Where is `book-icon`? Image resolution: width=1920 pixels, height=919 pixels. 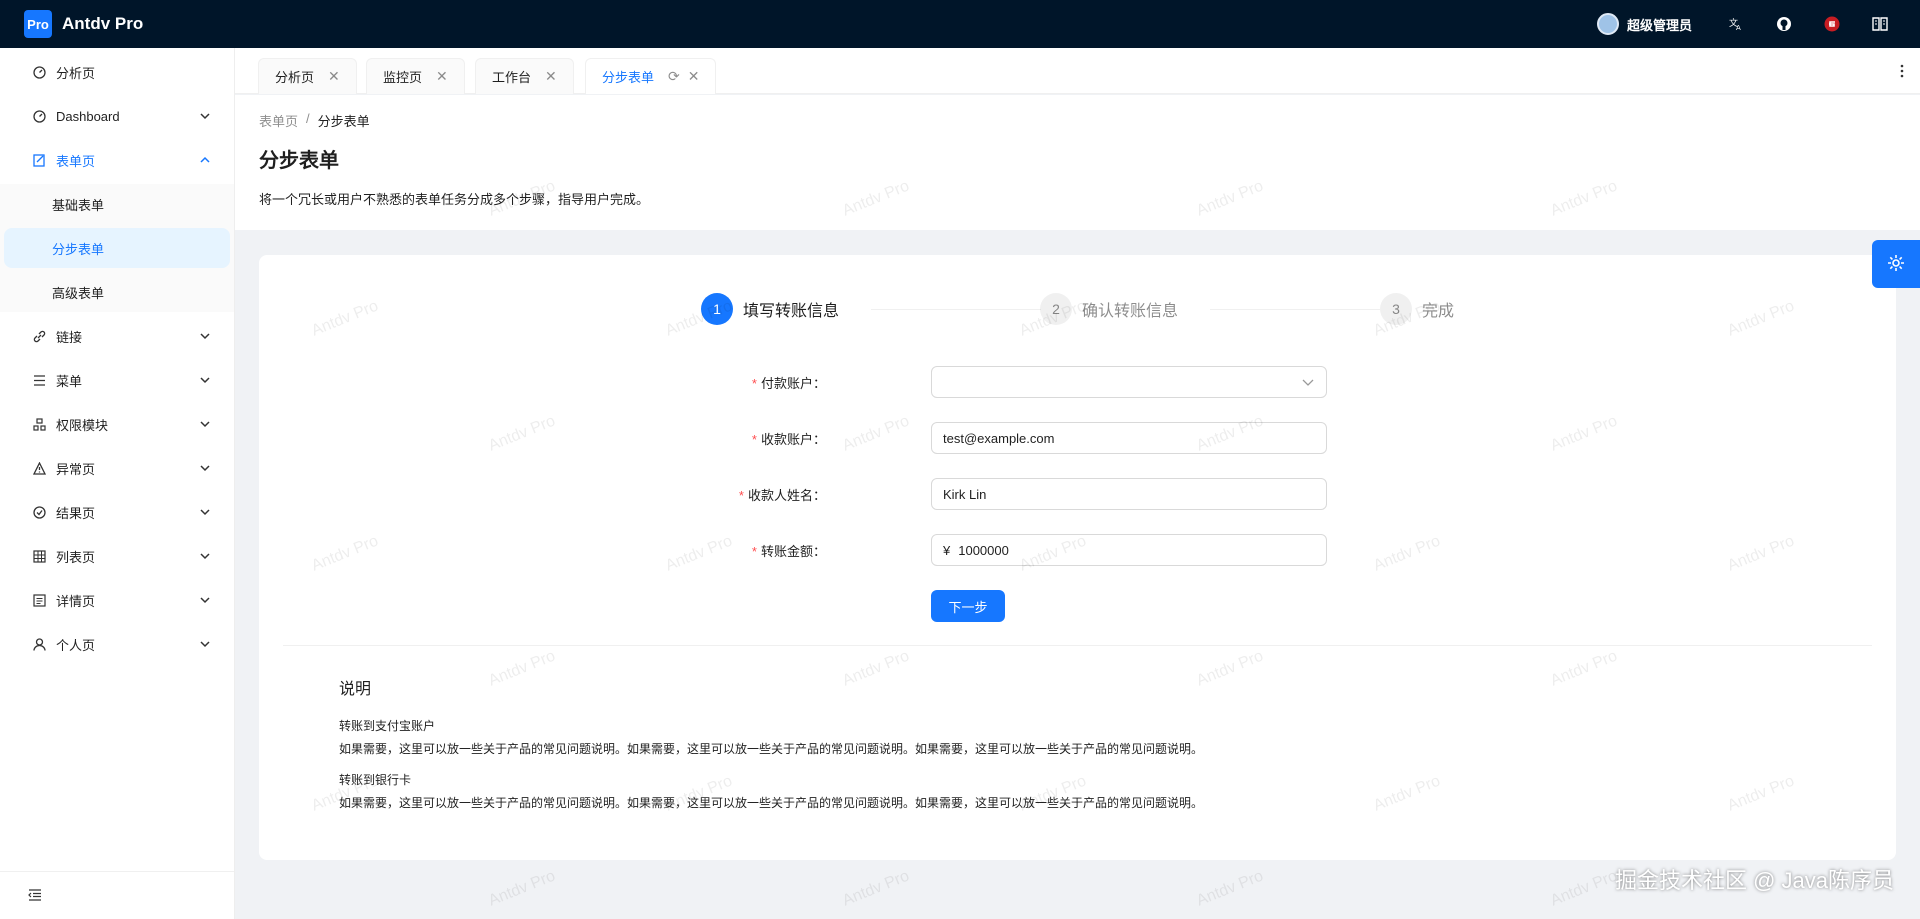
book-icon is located at coordinates (1880, 24).